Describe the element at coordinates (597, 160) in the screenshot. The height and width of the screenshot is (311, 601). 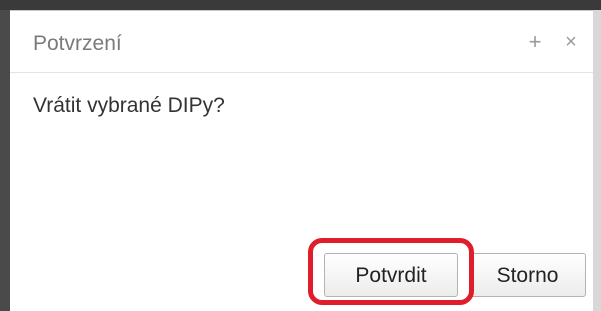
I see `background-app-strip-right` at that location.